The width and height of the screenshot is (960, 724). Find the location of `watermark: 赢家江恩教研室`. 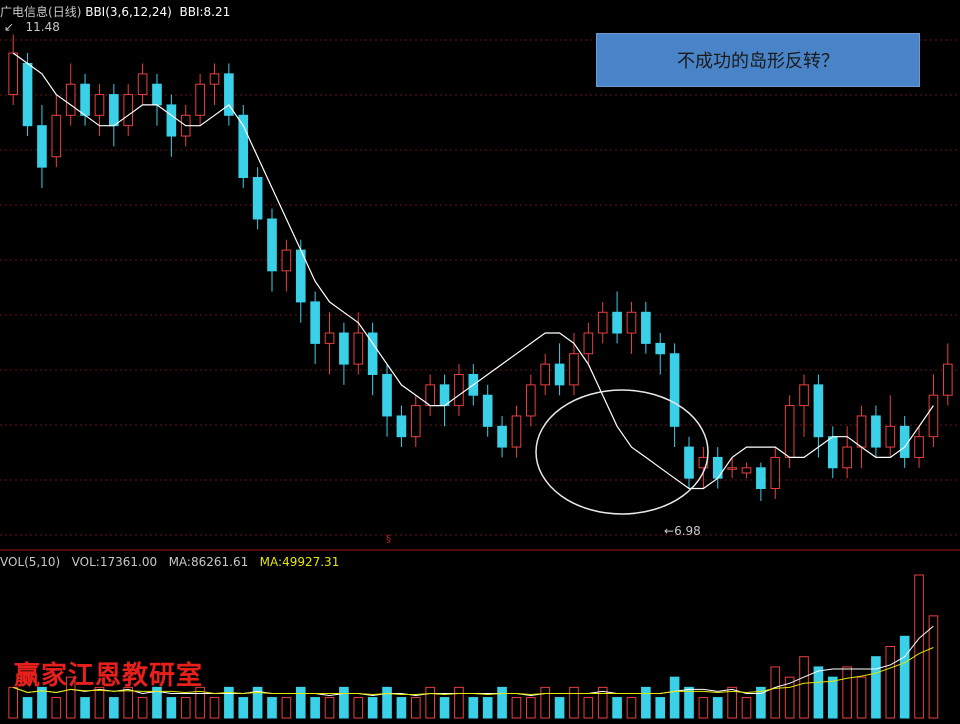

watermark: 赢家江恩教研室 is located at coordinates (109, 676).